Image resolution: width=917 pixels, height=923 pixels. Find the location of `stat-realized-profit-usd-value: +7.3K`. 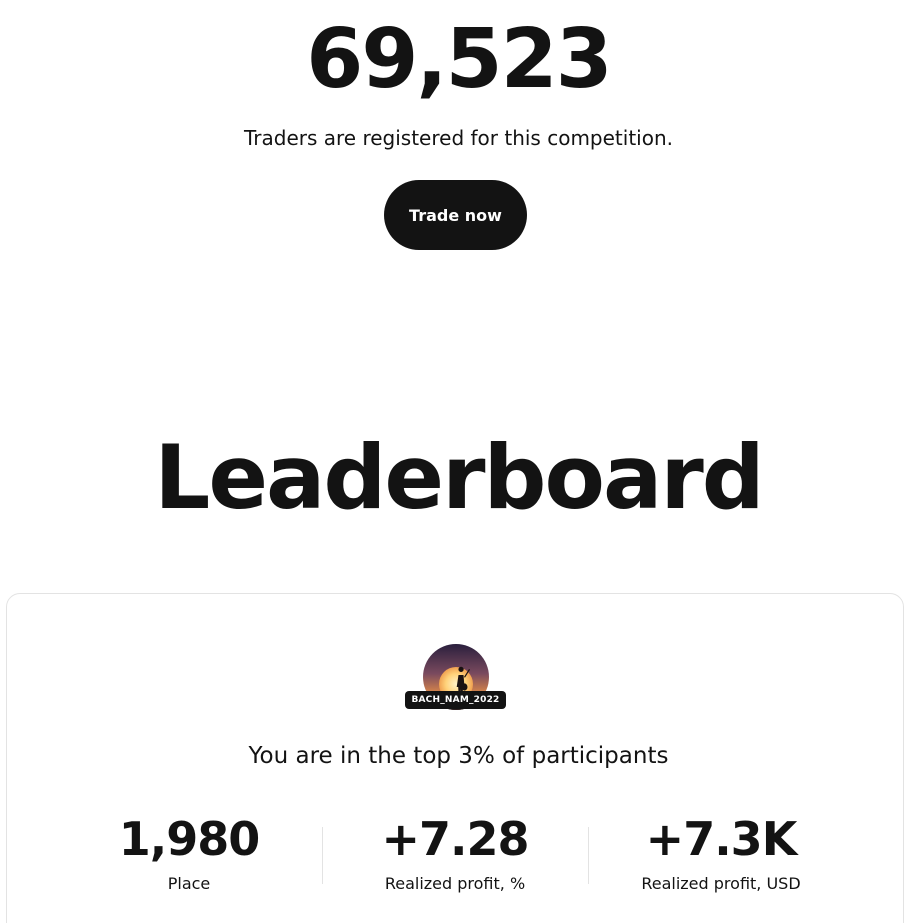

stat-realized-profit-usd-value: +7.3K is located at coordinates (721, 839).